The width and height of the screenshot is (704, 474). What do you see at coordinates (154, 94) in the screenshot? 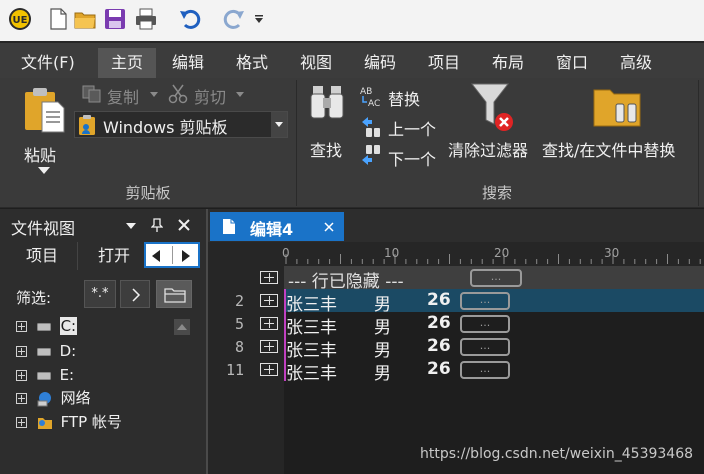
I see `copy-dropdown-icon` at bounding box center [154, 94].